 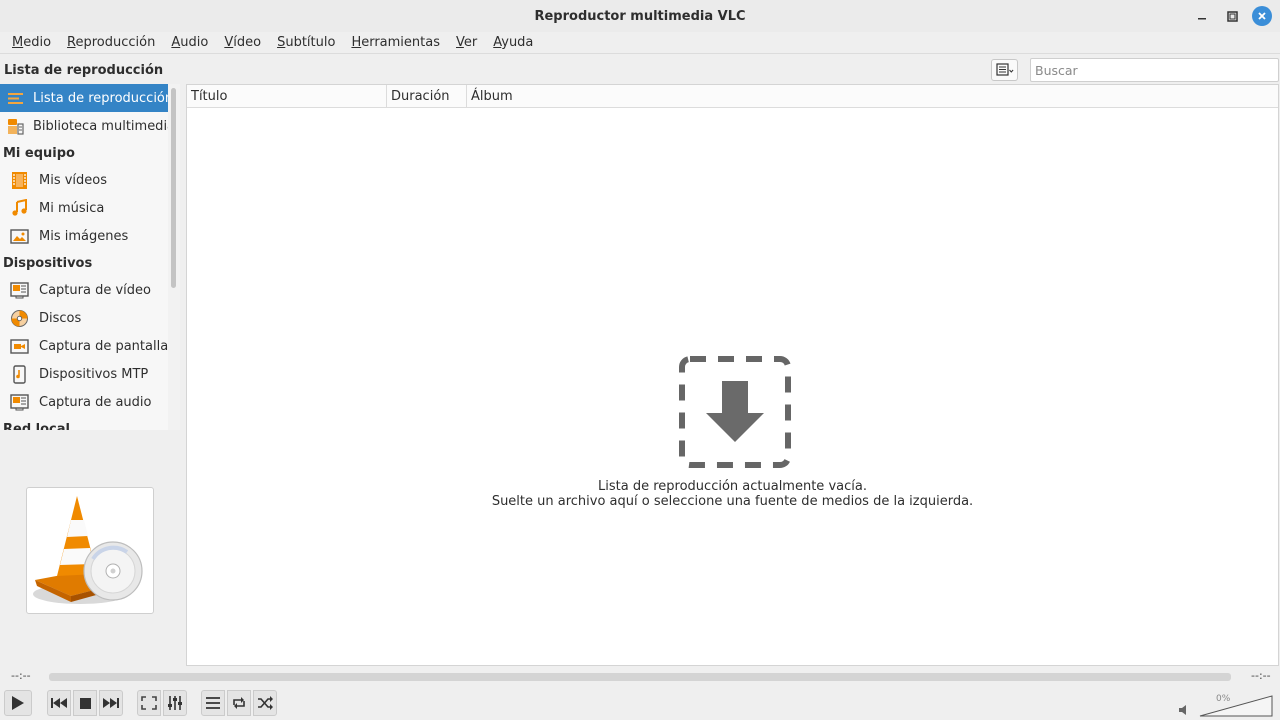 I want to click on stop-button, so click(x=85, y=703).